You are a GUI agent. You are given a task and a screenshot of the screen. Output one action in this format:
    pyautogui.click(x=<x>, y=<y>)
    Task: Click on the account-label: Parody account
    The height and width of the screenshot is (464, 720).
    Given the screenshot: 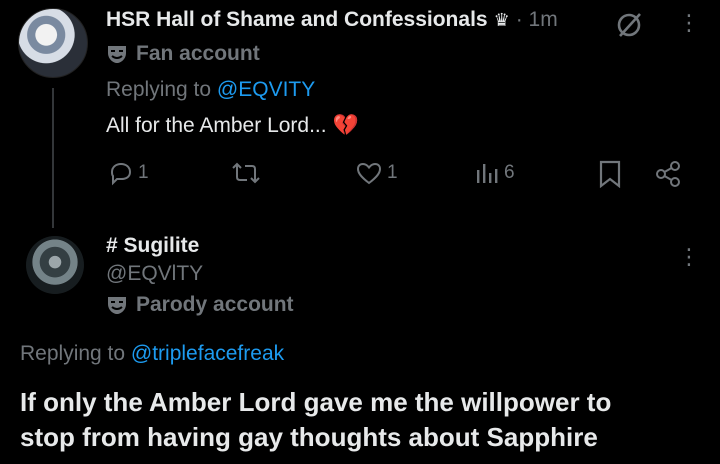 What is the action you would take?
    pyautogui.click(x=215, y=304)
    